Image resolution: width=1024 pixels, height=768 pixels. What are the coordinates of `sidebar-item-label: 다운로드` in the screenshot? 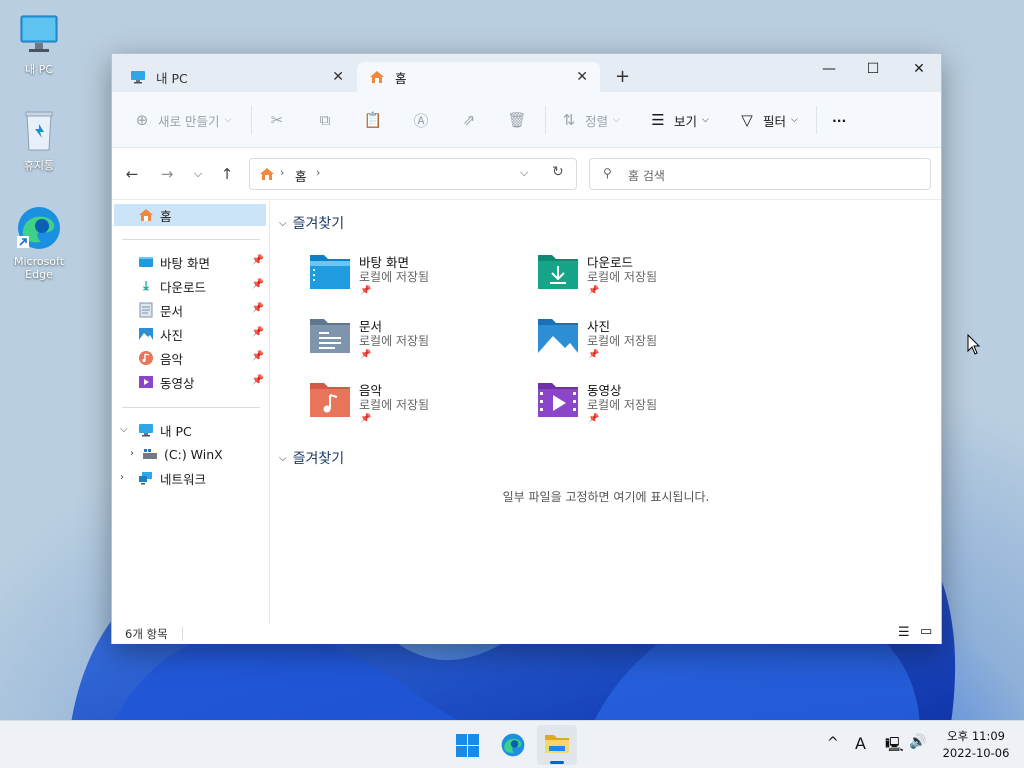 It's located at (183, 287).